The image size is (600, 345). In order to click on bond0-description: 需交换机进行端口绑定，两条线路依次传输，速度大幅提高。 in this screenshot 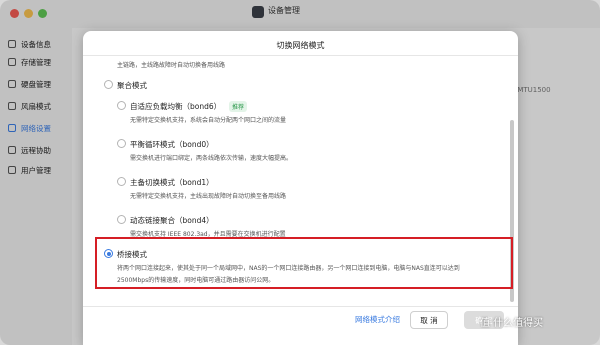, I will do `click(211, 158)`.